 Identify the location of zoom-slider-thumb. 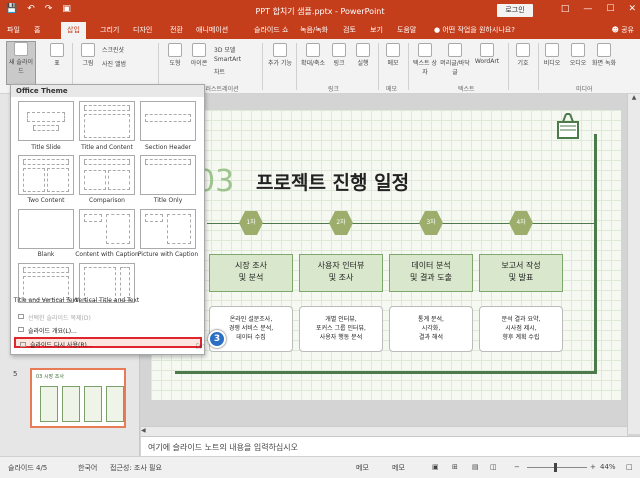
(555, 467).